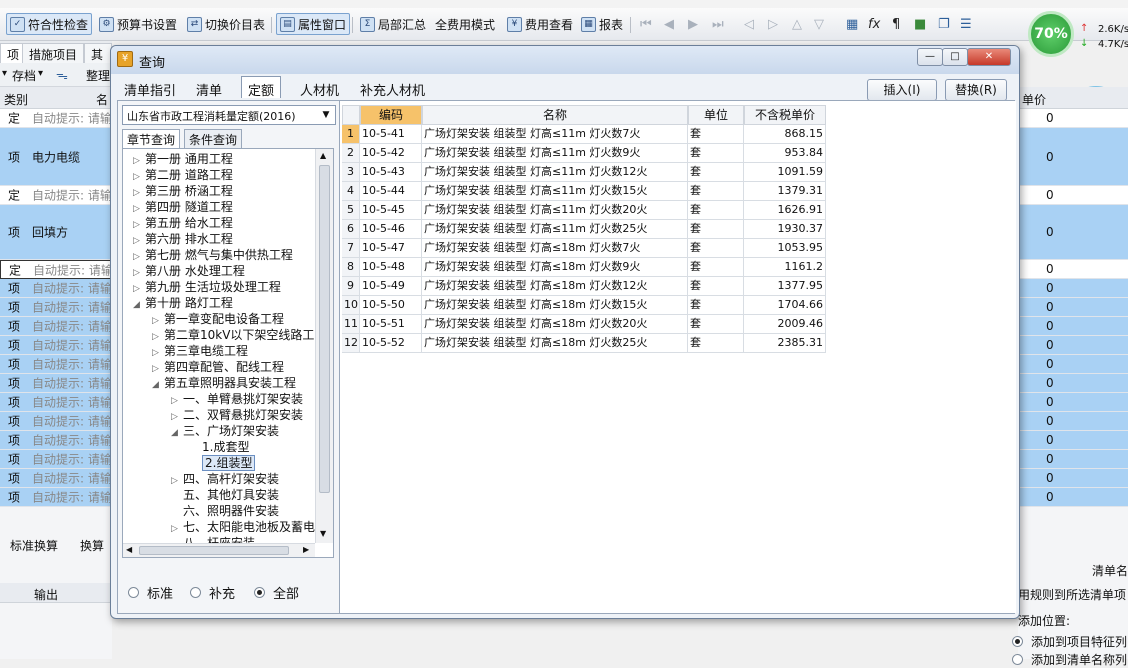  I want to click on tree-node: ▷ 第二章10kV以下架空线路工, so click(233, 335).